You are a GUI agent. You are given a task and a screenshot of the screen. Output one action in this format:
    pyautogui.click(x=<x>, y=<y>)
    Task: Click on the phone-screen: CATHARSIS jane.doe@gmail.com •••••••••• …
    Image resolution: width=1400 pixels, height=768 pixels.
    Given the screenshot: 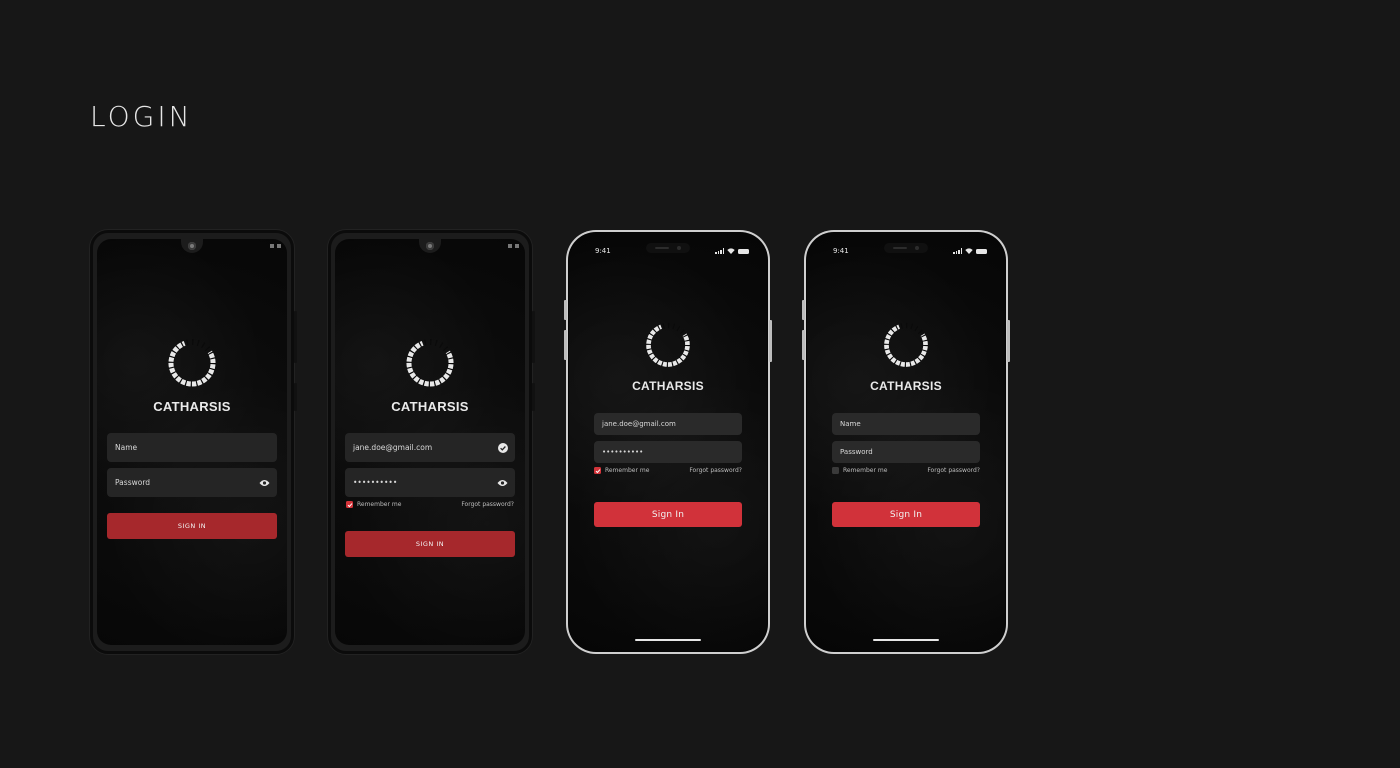 What is the action you would take?
    pyautogui.click(x=430, y=442)
    